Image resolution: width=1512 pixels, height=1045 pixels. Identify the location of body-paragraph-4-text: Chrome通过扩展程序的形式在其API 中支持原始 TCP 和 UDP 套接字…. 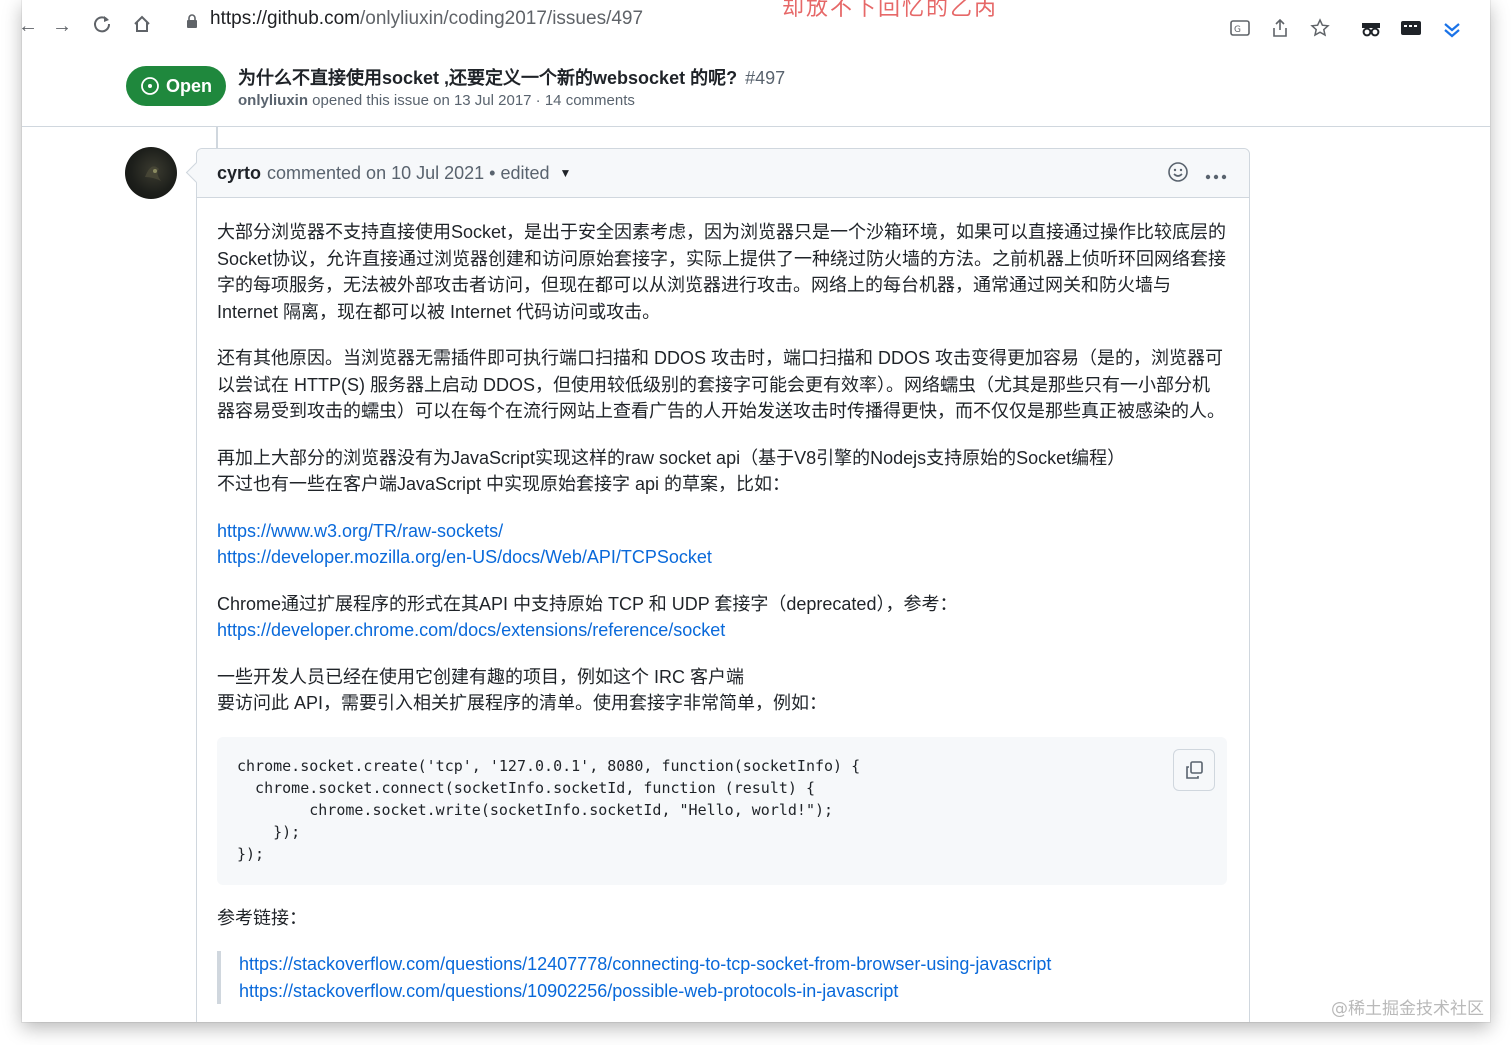
(587, 603).